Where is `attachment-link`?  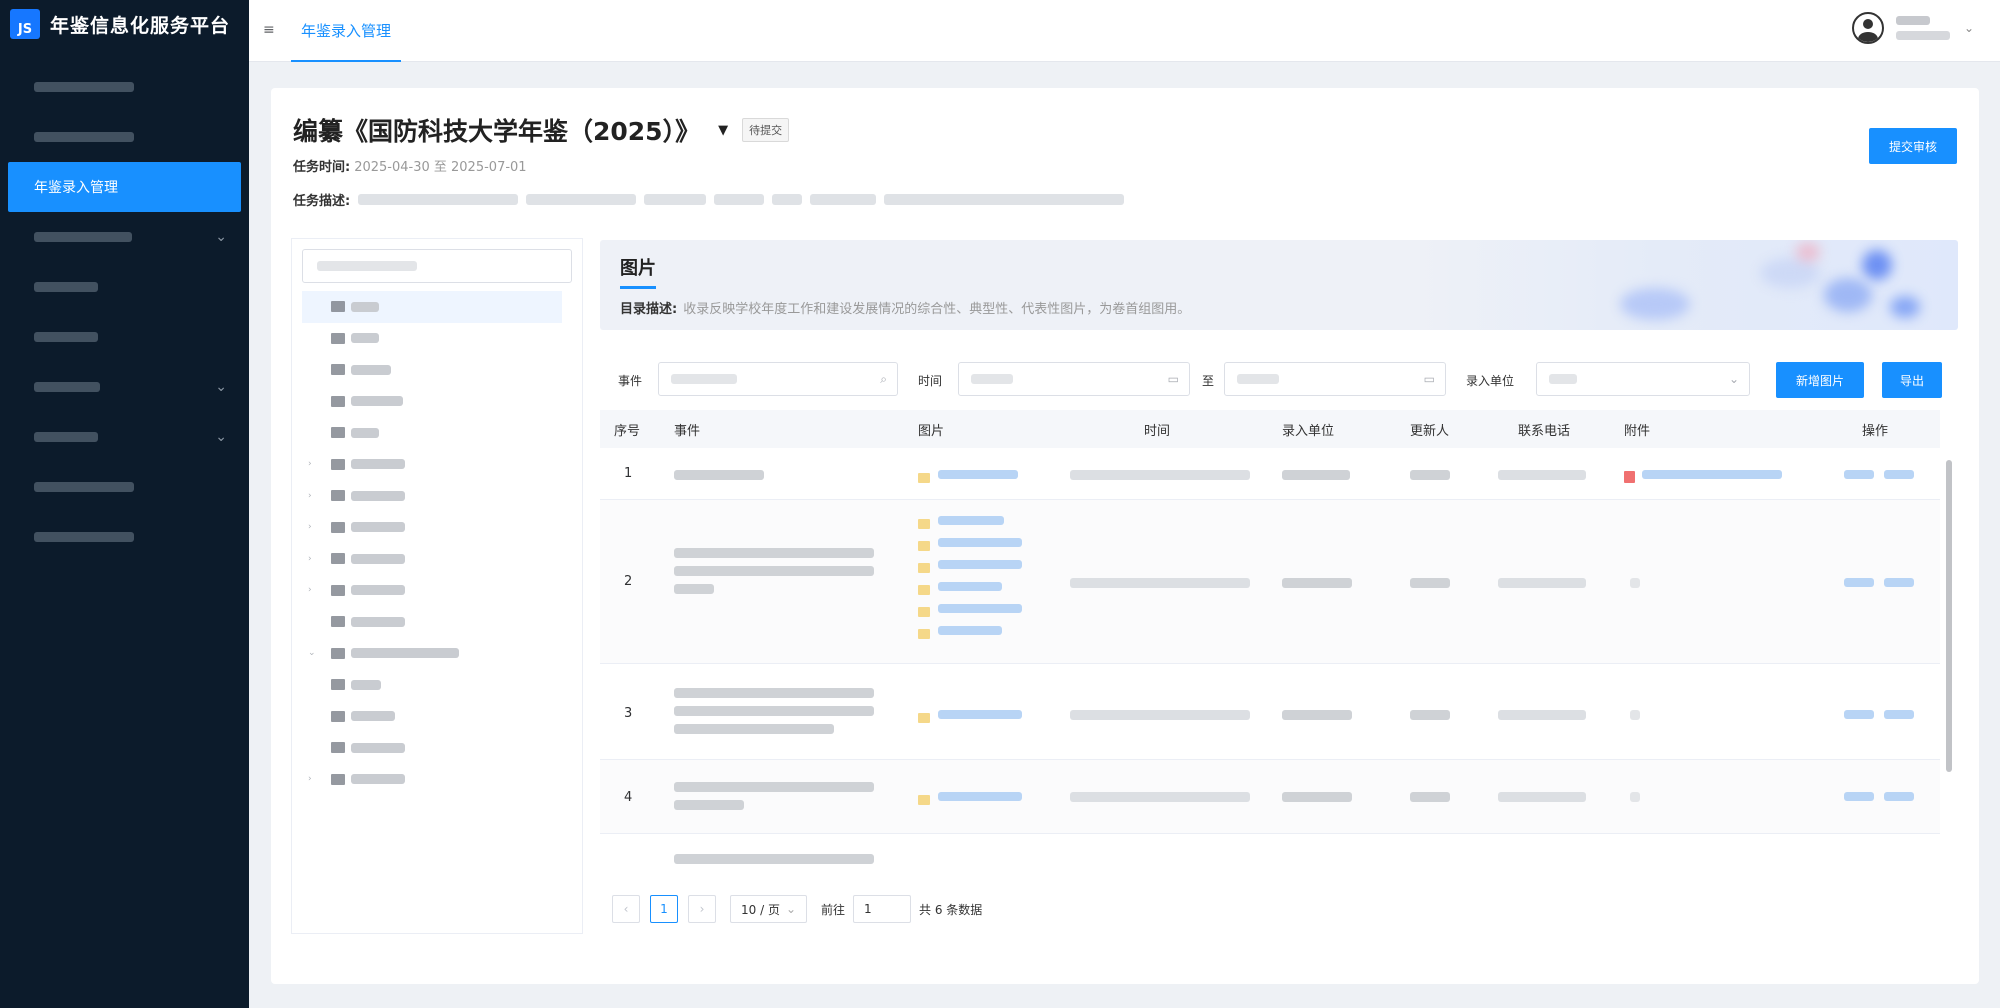 attachment-link is located at coordinates (1712, 474).